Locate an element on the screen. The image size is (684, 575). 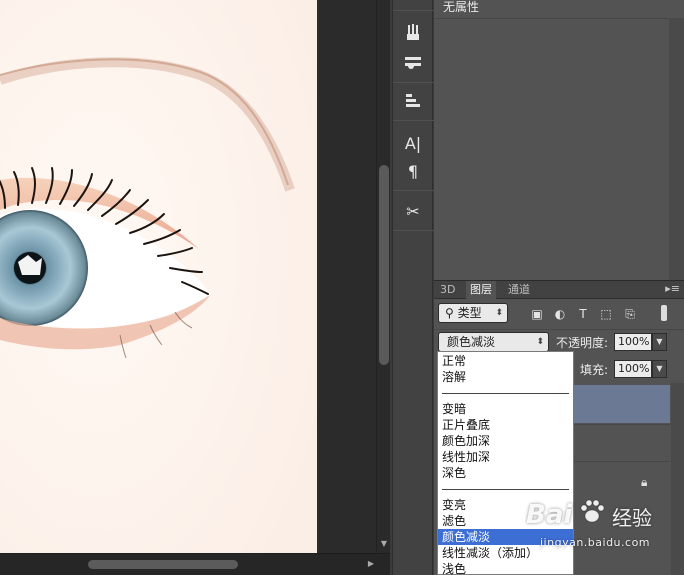
layer-filter-row: ⚲ 类型 ⬍ ▣ ◐ T ⬚ ⎘ is located at coordinates (559, 314).